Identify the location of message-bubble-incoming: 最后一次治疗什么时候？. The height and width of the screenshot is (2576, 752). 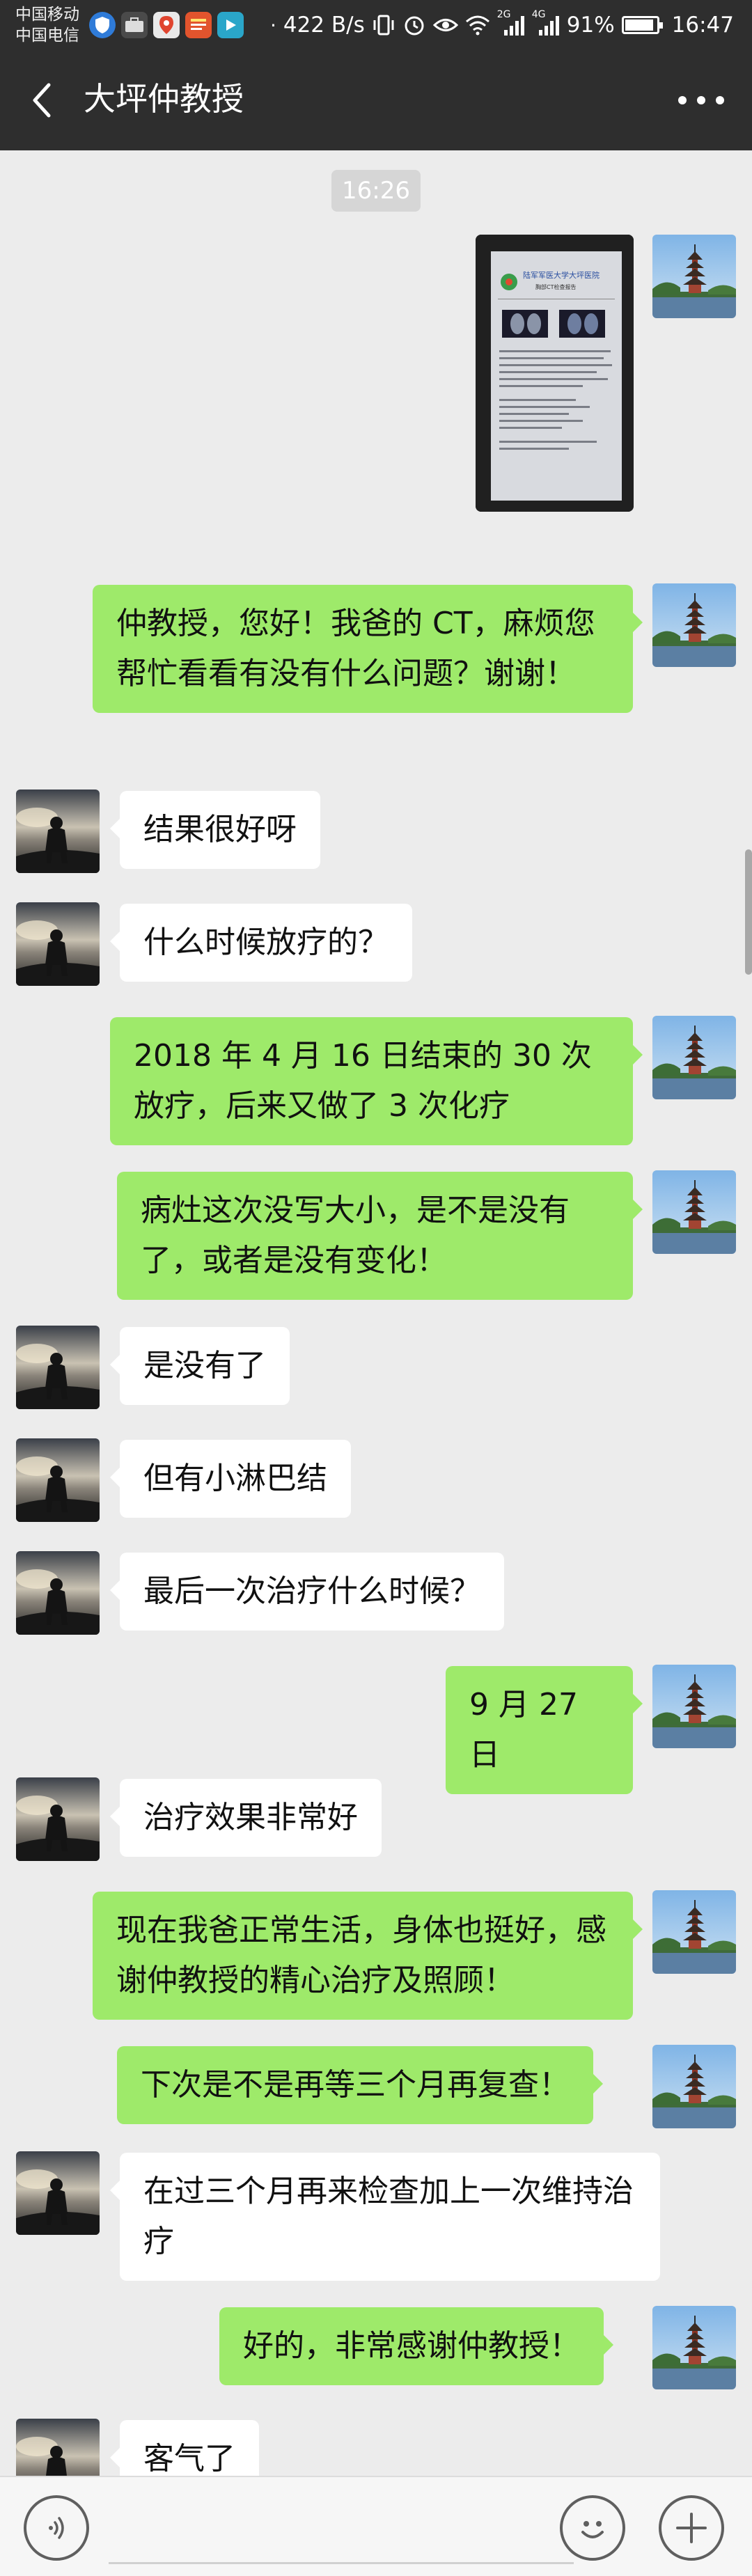
(307, 1592).